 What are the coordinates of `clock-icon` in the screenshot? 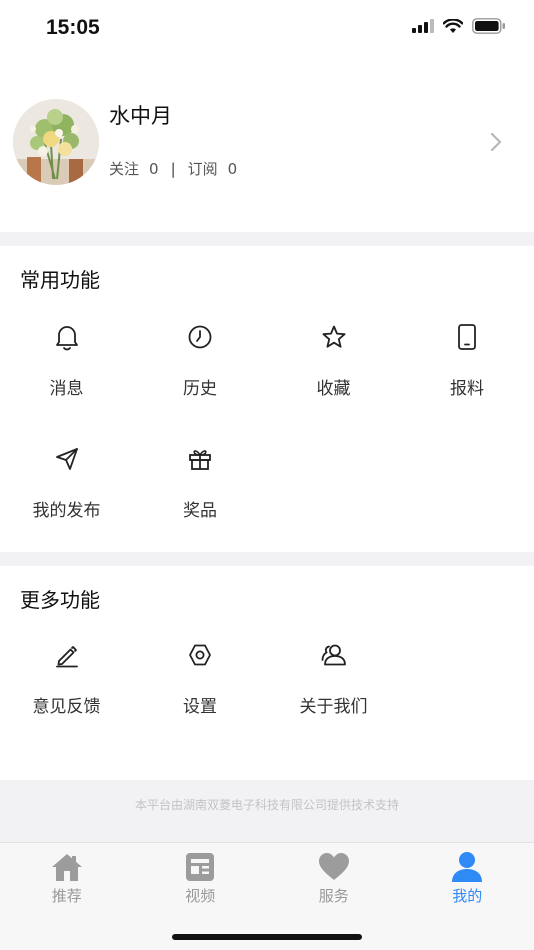 It's located at (200, 337).